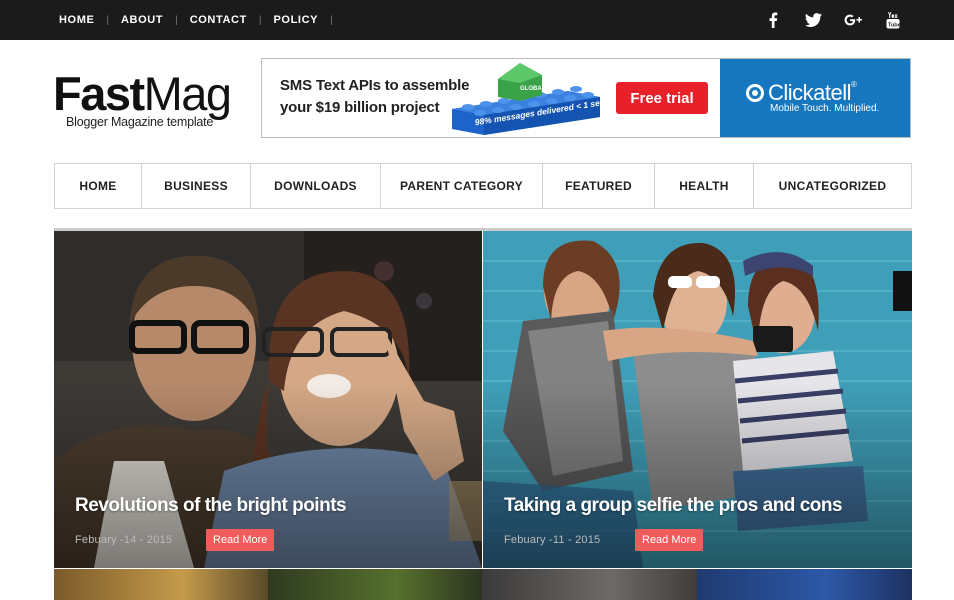  Describe the element at coordinates (196, 186) in the screenshot. I see `main-nav-business: BUSINESS` at that location.